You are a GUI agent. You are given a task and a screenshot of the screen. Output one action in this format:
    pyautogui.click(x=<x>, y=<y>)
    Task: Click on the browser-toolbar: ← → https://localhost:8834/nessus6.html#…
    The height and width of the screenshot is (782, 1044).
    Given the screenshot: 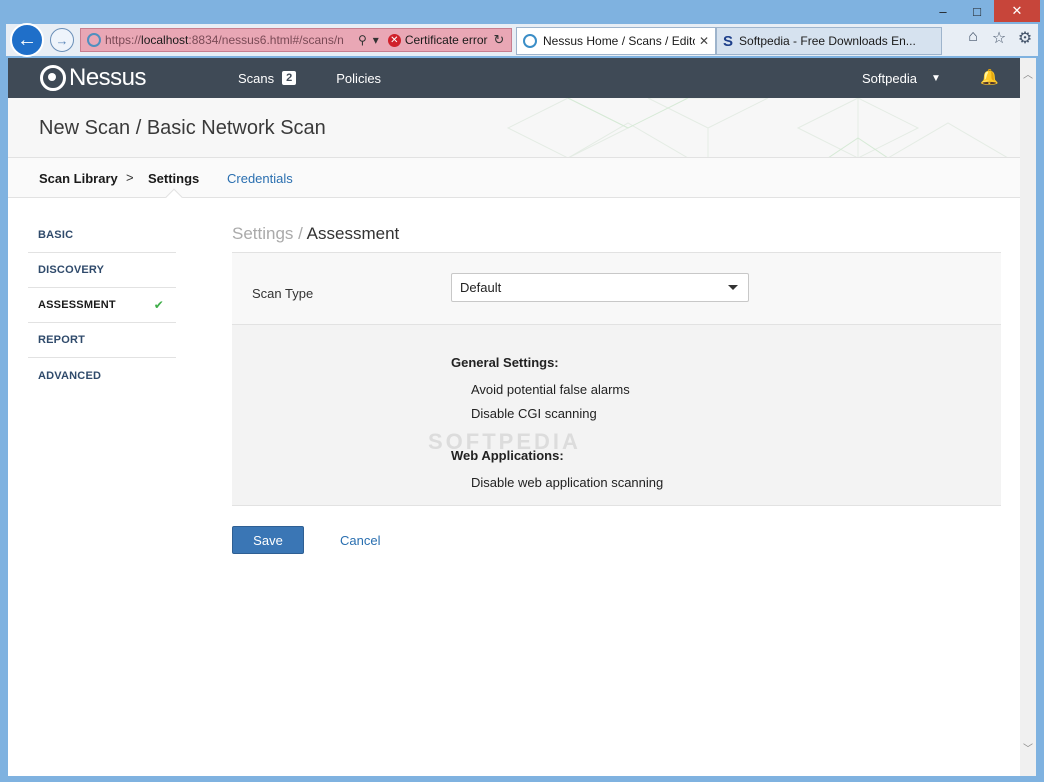 What is the action you would take?
    pyautogui.click(x=522, y=40)
    